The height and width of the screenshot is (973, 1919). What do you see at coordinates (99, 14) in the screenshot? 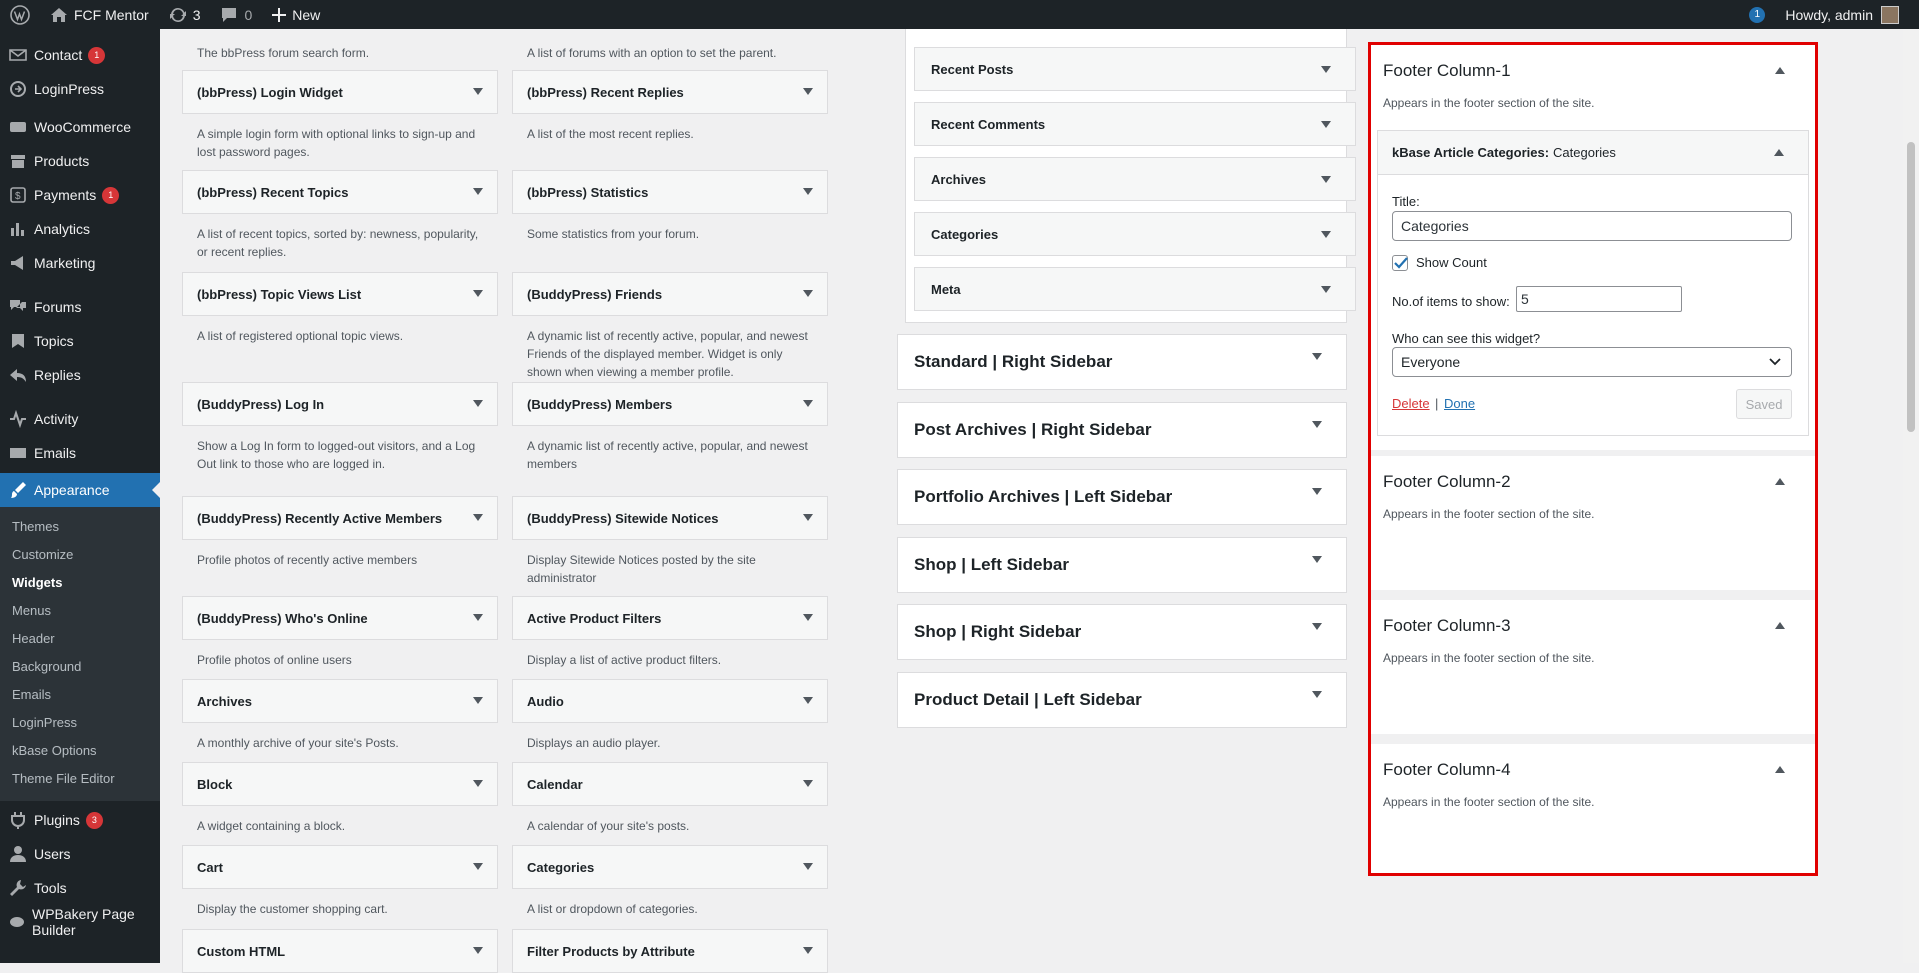
I see `site-name-link: FCF Mentor` at bounding box center [99, 14].